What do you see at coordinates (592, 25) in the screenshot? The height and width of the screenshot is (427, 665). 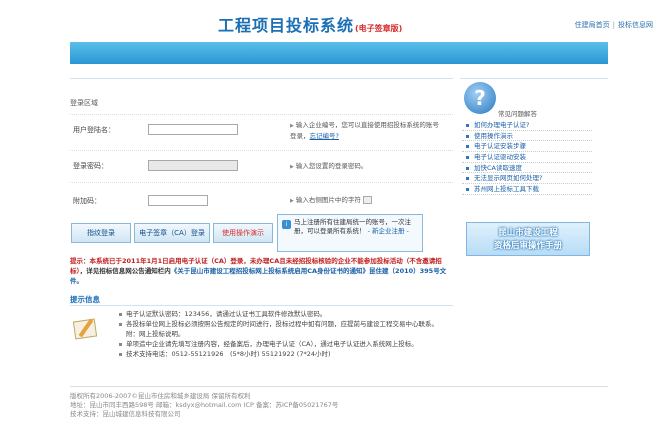 I see `link-housing-bureau: 住建局首页` at bounding box center [592, 25].